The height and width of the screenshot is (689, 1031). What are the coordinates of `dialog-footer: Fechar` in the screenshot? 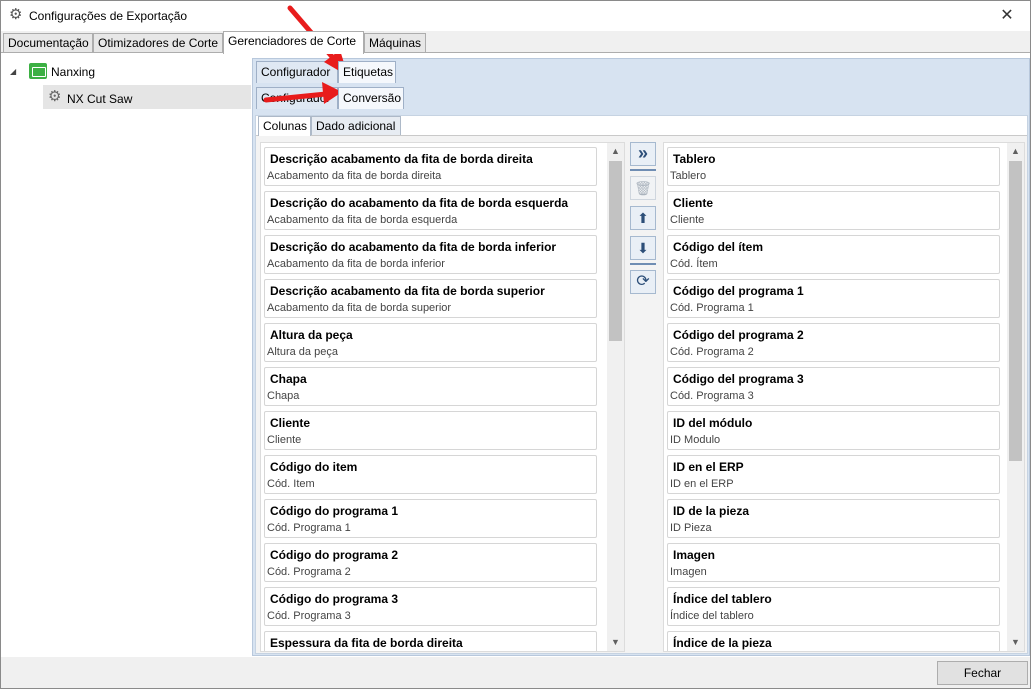 It's located at (515, 673).